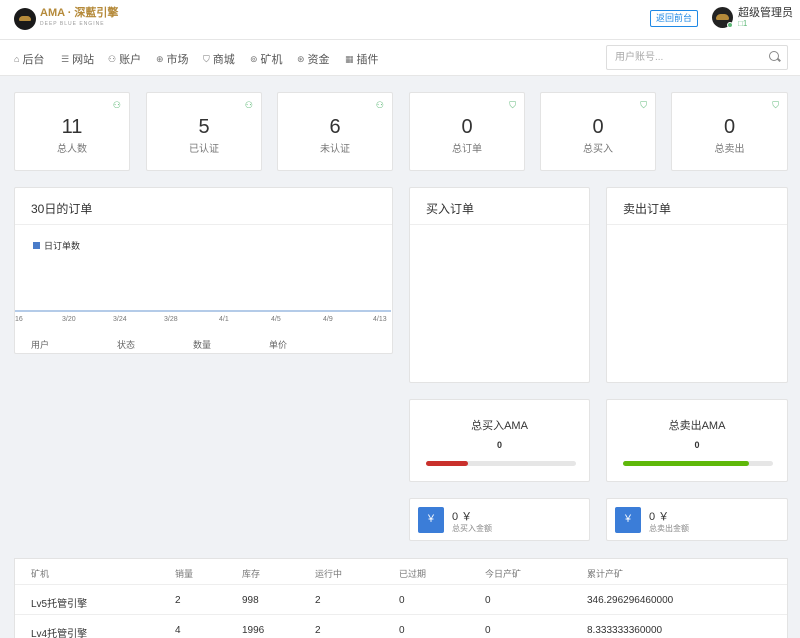 Image resolution: width=800 pixels, height=638 pixels. Describe the element at coordinates (79, 19) in the screenshot. I see `logo-text: AMA · 深藍引擎 DEEP BLUE ENGINE` at that location.